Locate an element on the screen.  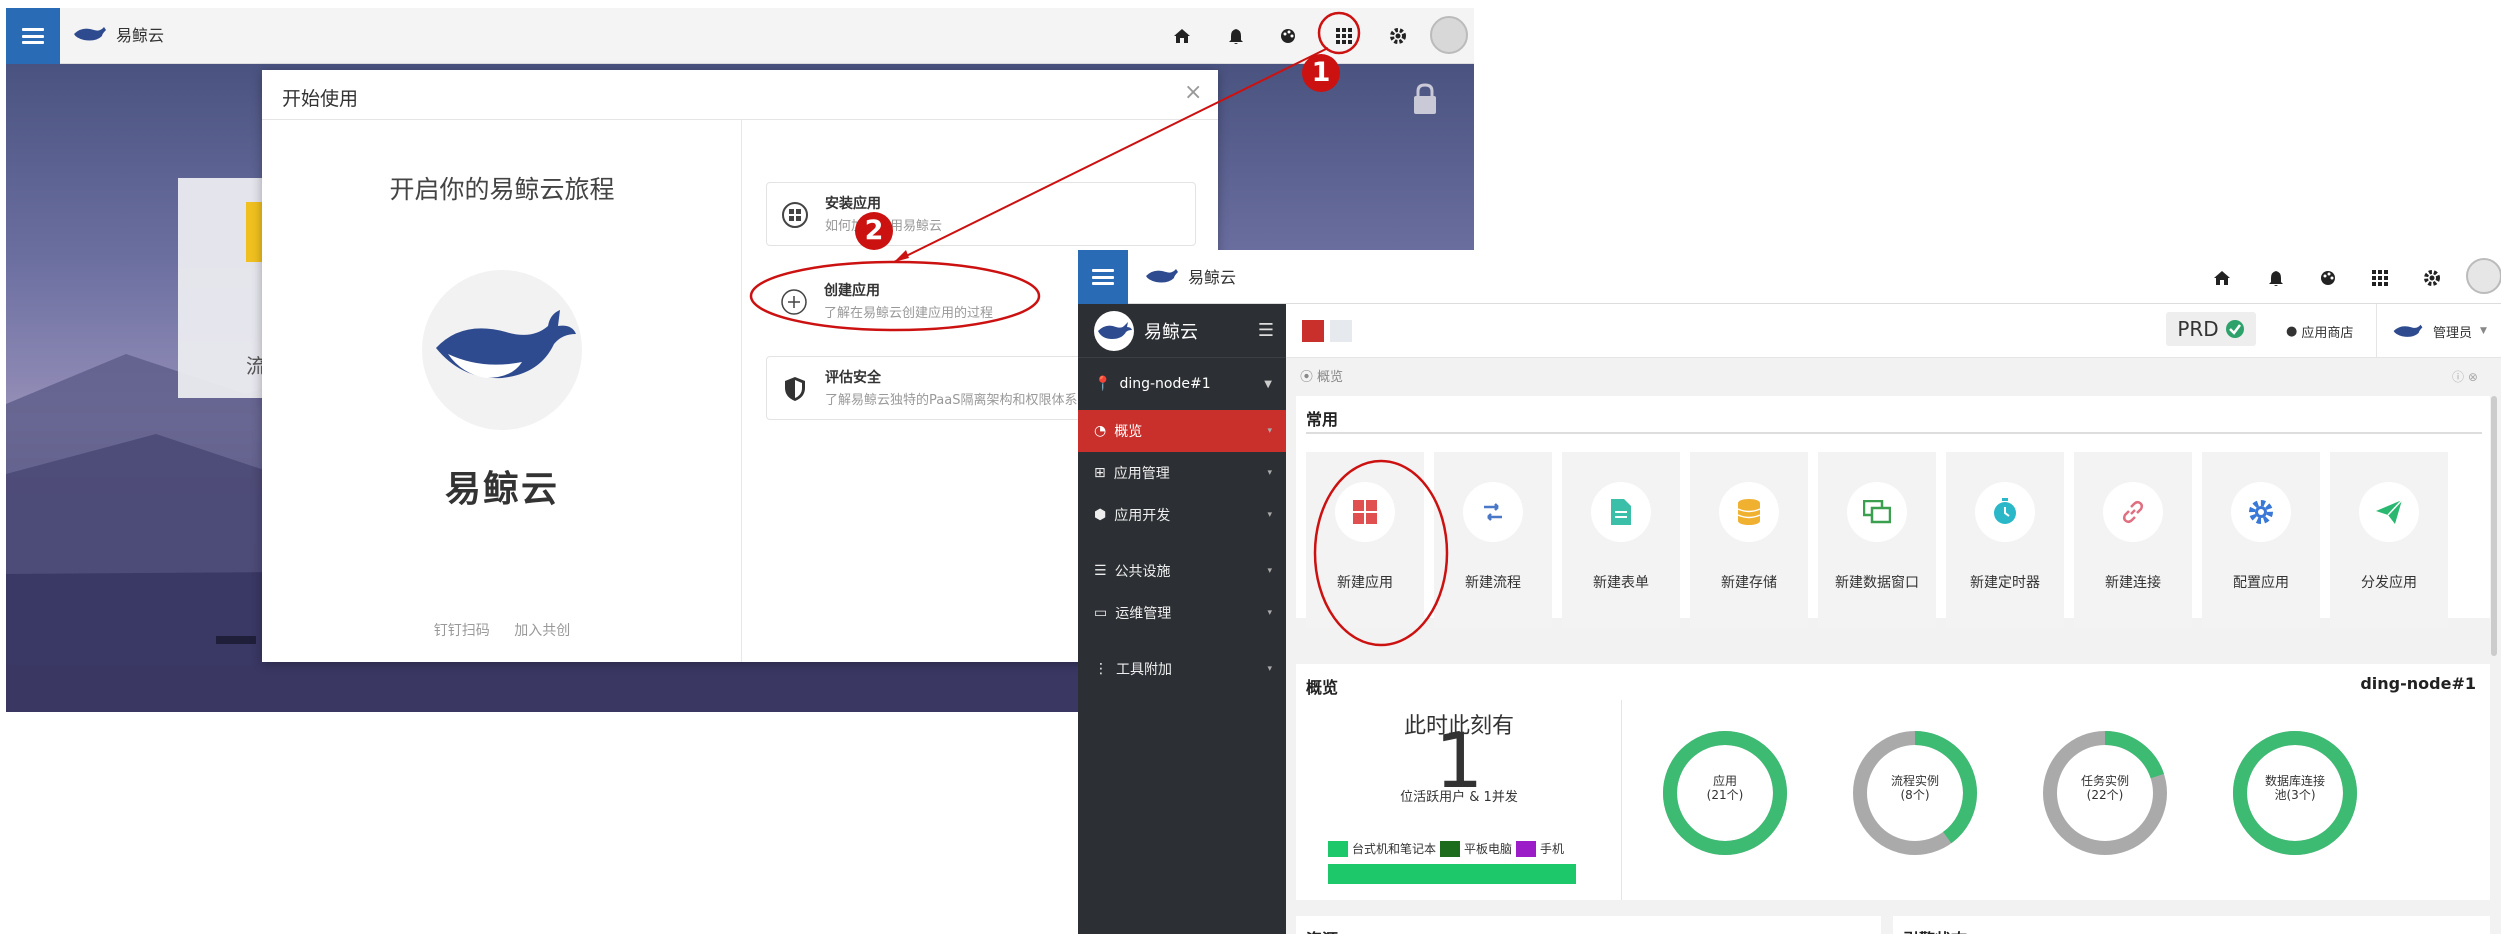
grid-icon is located at coordinates (1365, 512).